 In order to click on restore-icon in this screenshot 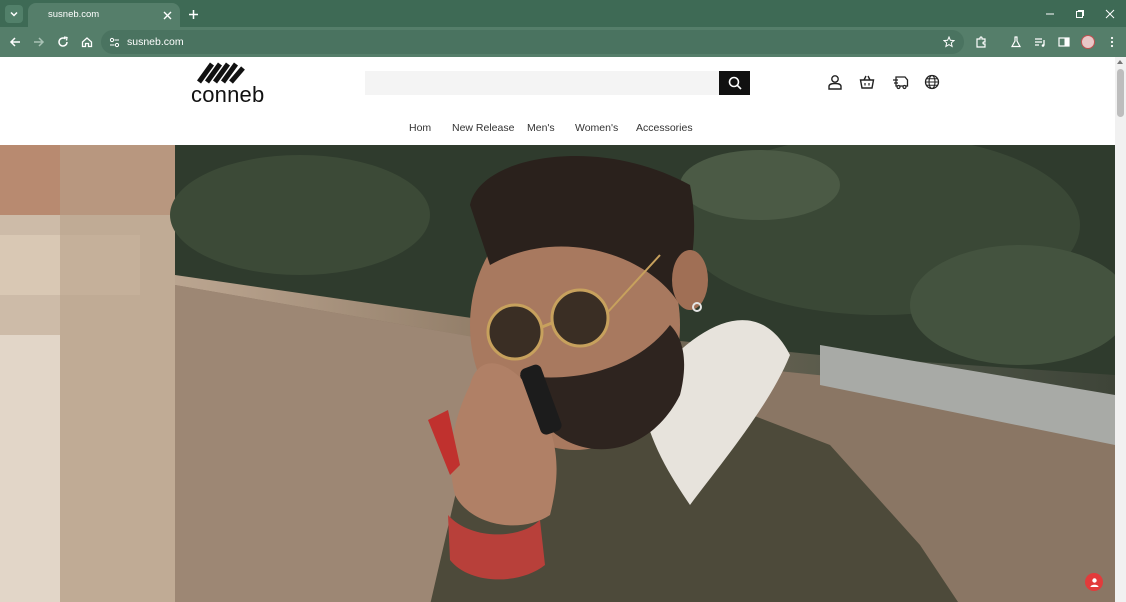, I will do `click(1080, 14)`.